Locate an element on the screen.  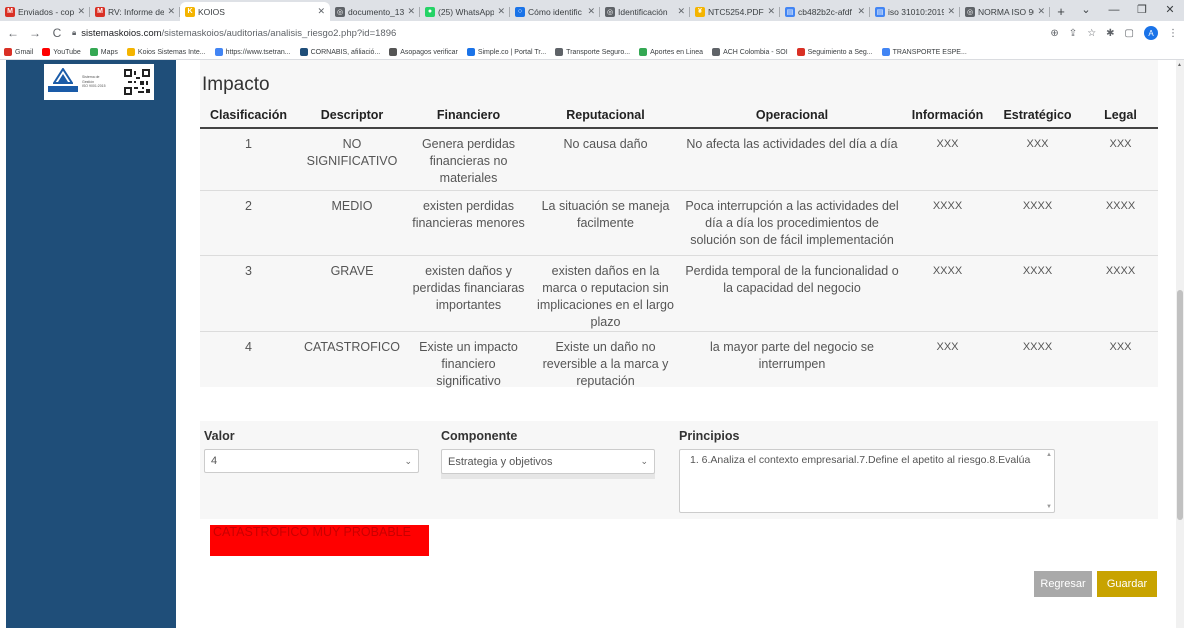
table-cell: GRAVE is located at coordinates (352, 293).